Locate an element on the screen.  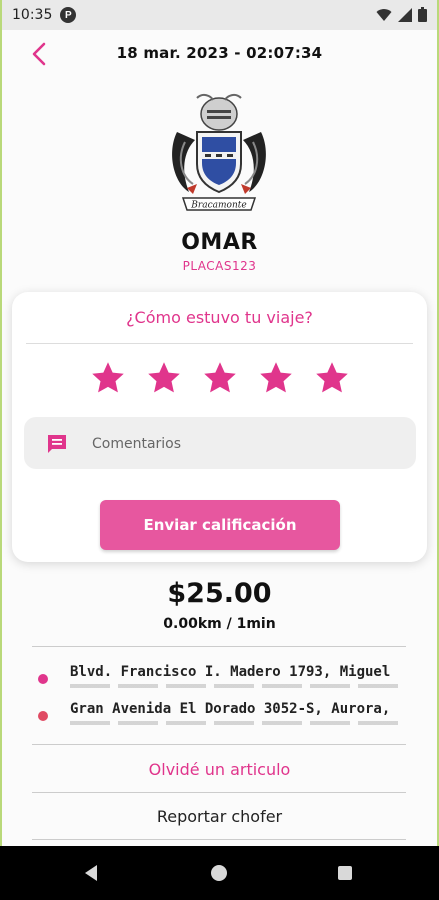
card-divider is located at coordinates (219, 343).